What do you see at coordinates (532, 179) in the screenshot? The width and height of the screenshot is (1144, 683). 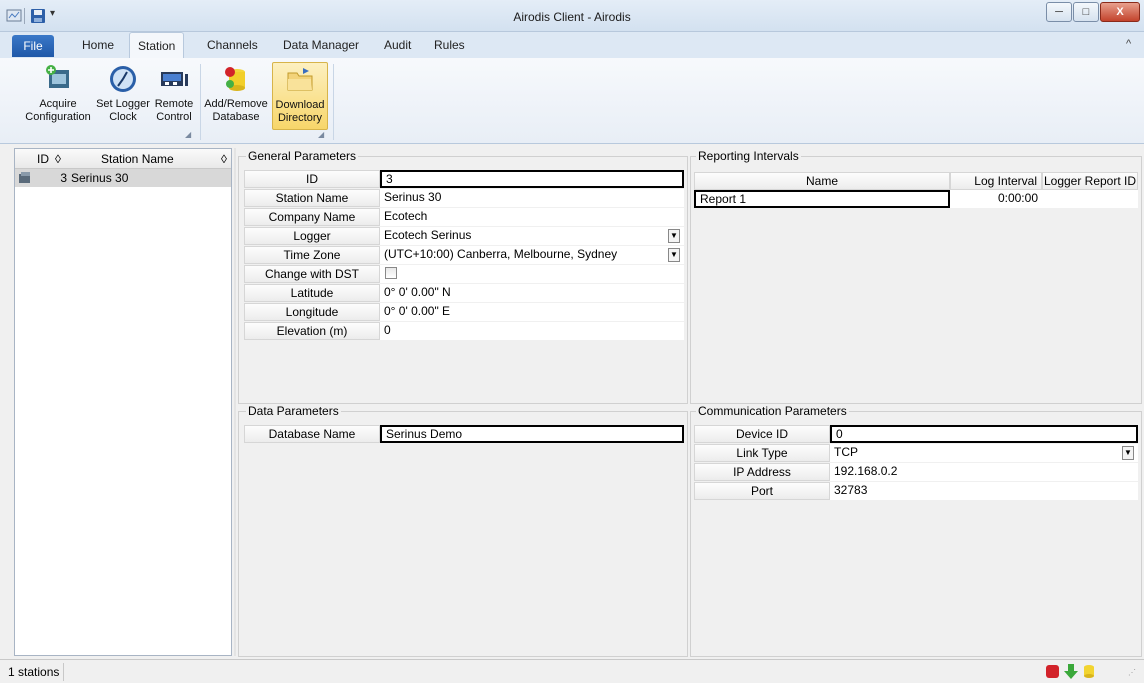 I see `id-input: 3` at bounding box center [532, 179].